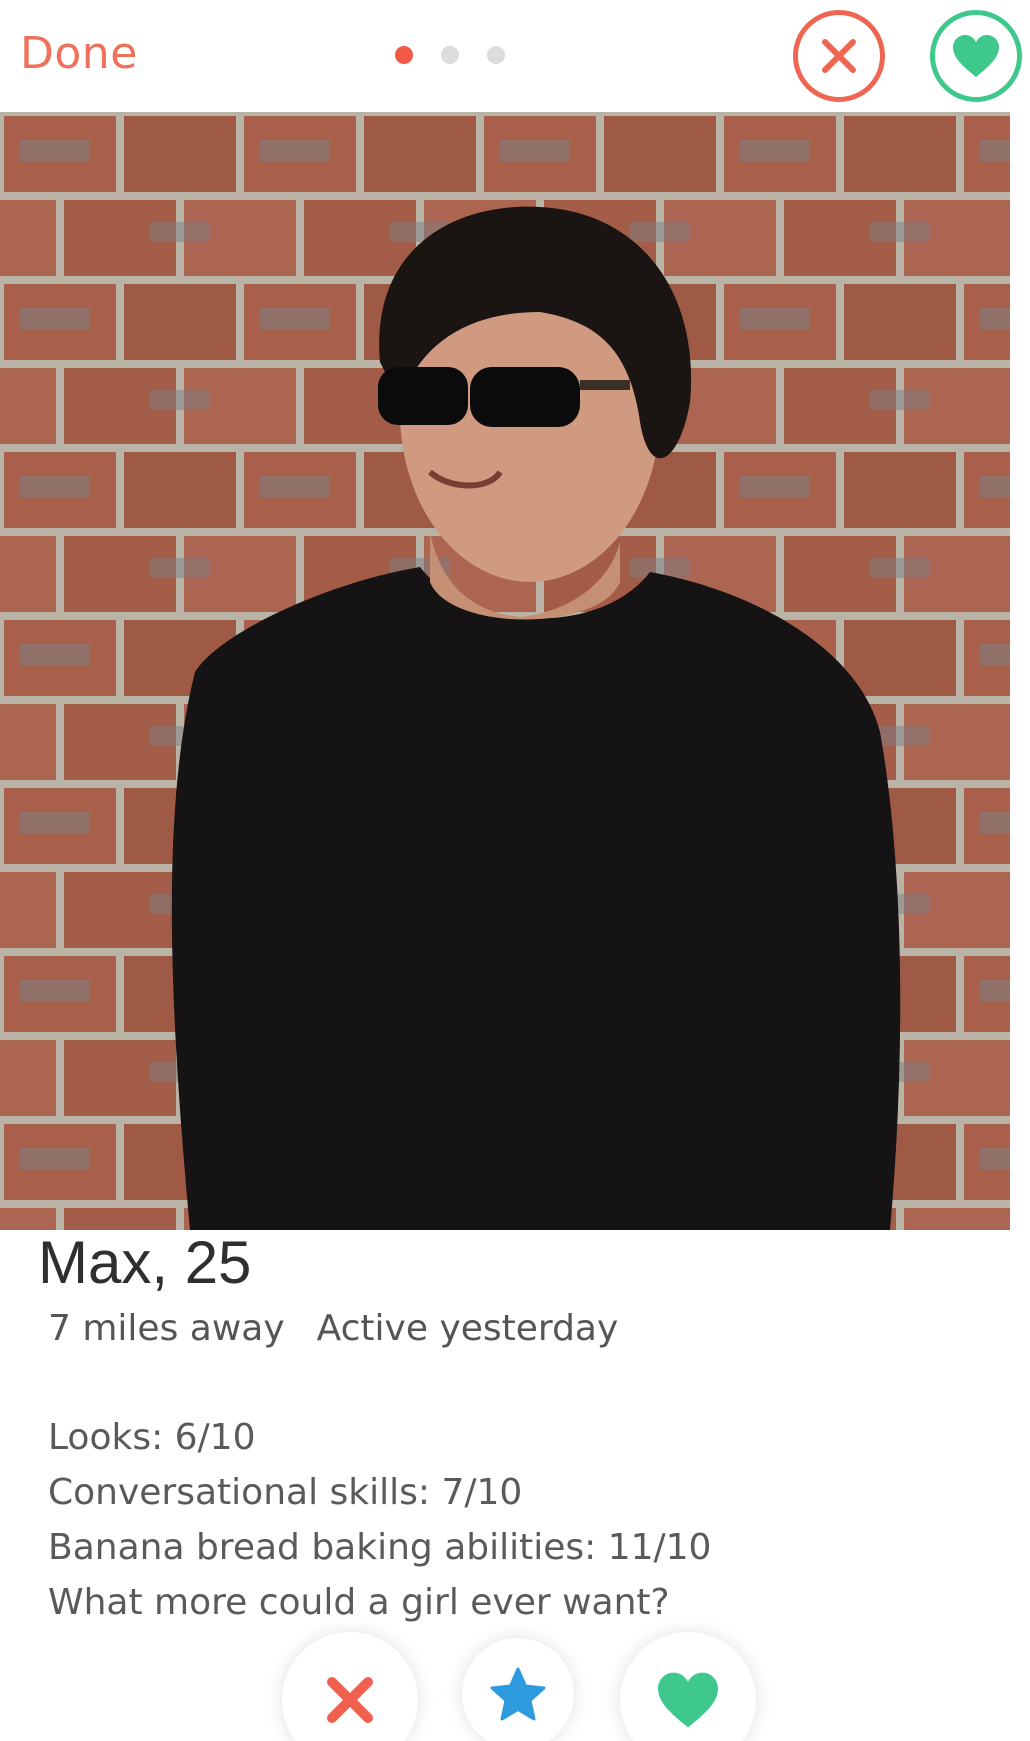 Image resolution: width=1030 pixels, height=1741 pixels. Describe the element at coordinates (350, 1700) in the screenshot. I see `x-icon` at that location.